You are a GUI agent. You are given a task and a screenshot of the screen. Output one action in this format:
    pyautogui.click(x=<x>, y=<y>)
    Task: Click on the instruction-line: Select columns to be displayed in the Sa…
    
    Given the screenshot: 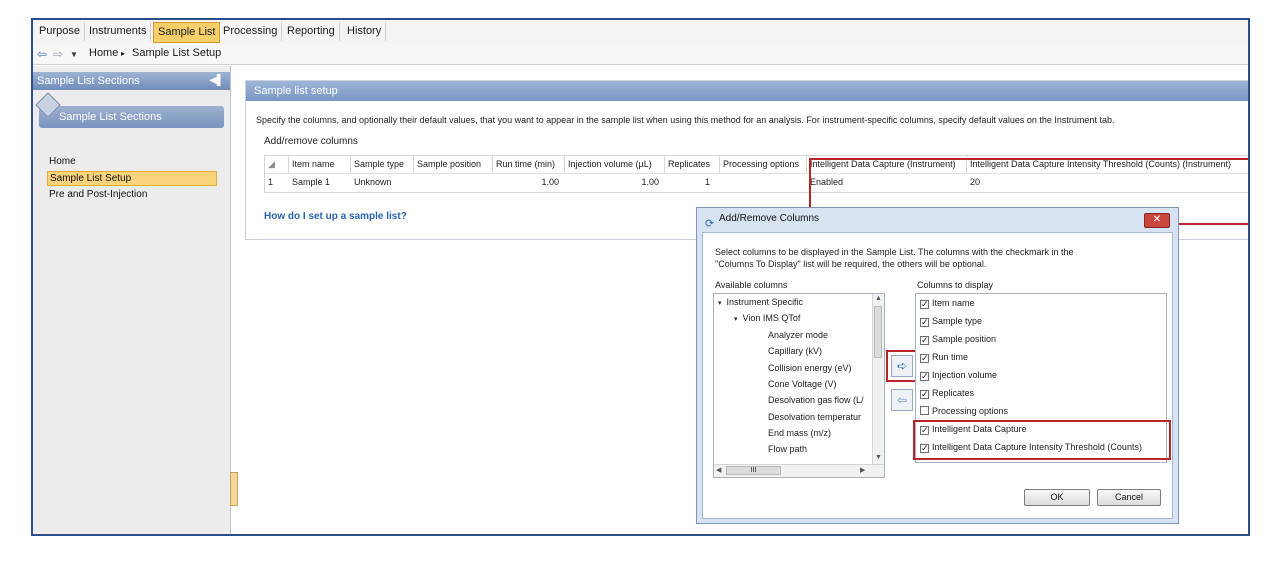 What is the action you would take?
    pyautogui.click(x=894, y=252)
    